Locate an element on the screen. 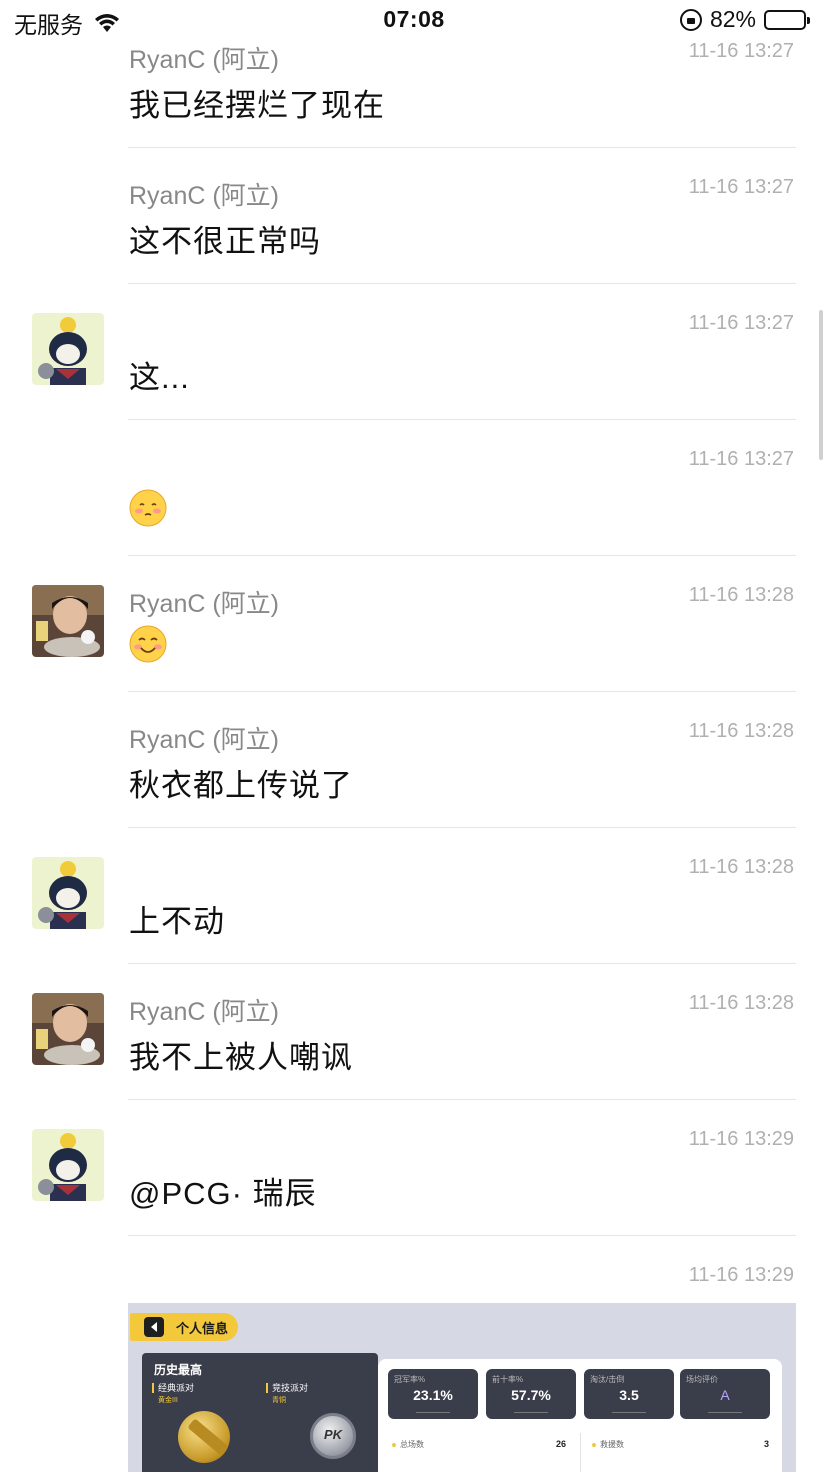 This screenshot has height=1472, width=828. message-item: RyanC (阿立) 11-16 13:28 is located at coordinates (414, 624).